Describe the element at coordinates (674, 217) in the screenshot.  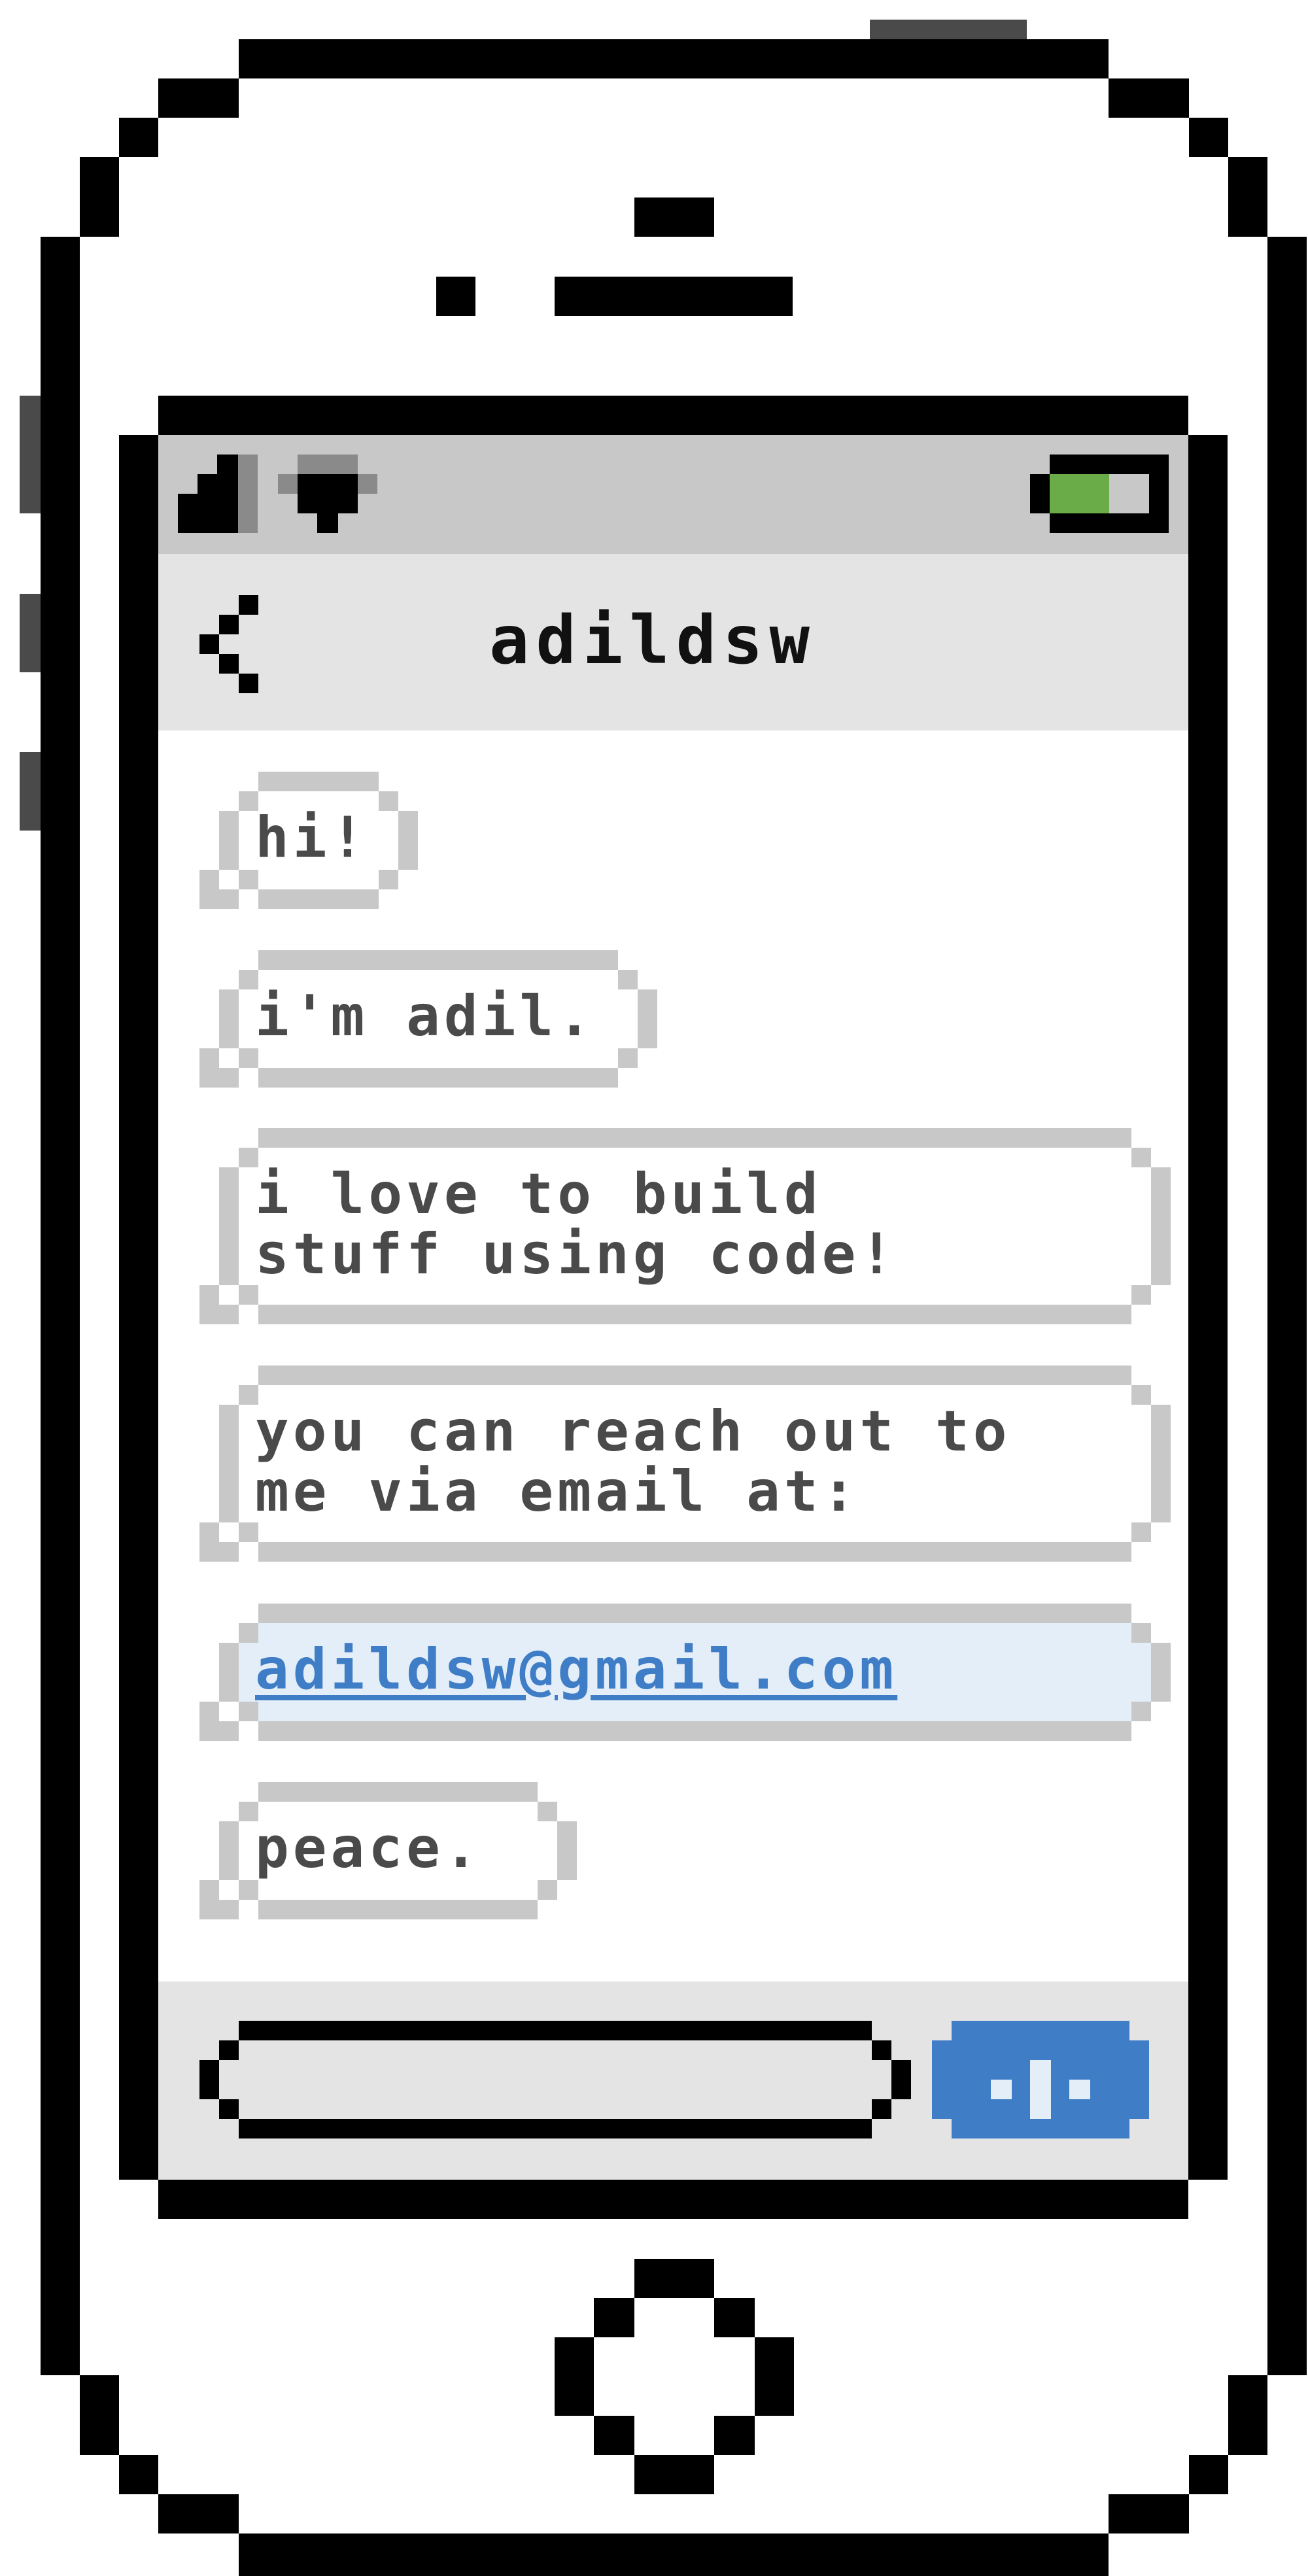
I see `front-camera` at that location.